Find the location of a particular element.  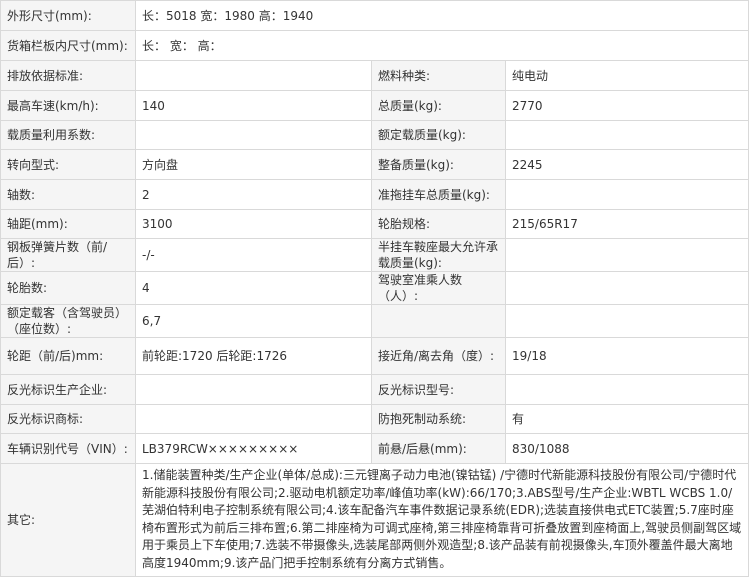

spec-label: 前悬/后悬(mm): is located at coordinates (438, 448).